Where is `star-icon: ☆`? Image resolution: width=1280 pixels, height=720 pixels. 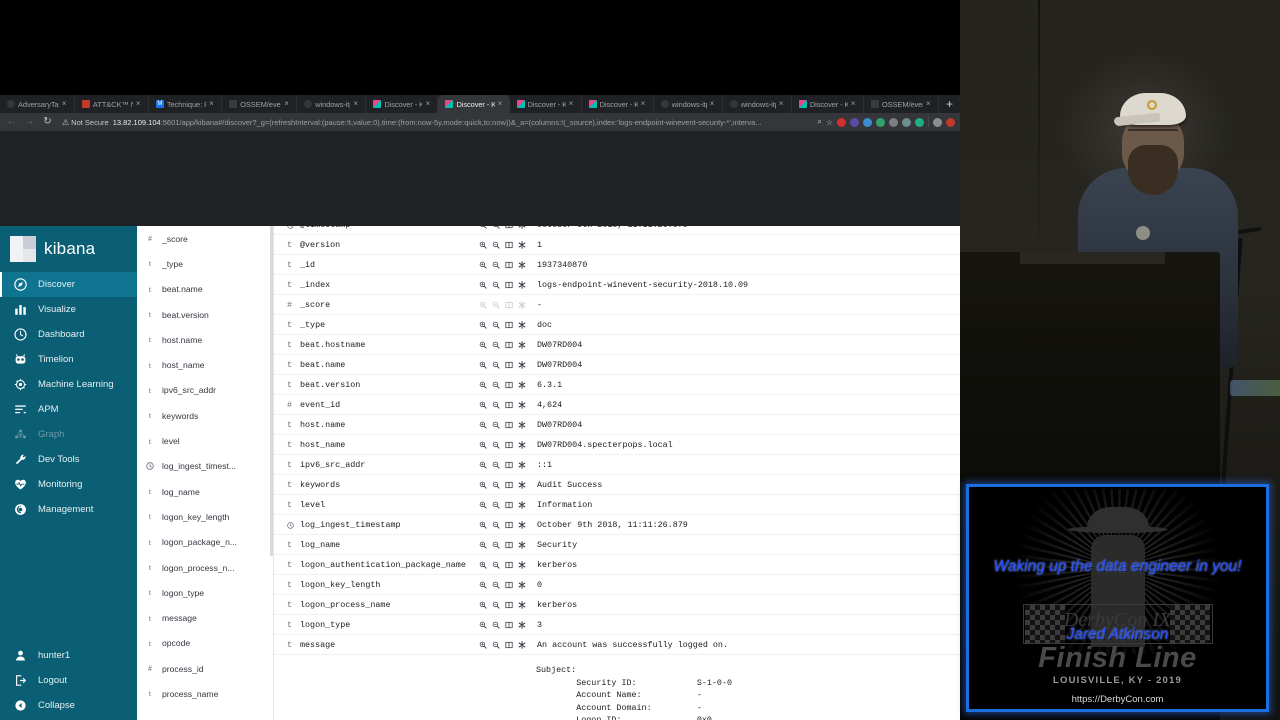 star-icon: ☆ is located at coordinates (829, 122).